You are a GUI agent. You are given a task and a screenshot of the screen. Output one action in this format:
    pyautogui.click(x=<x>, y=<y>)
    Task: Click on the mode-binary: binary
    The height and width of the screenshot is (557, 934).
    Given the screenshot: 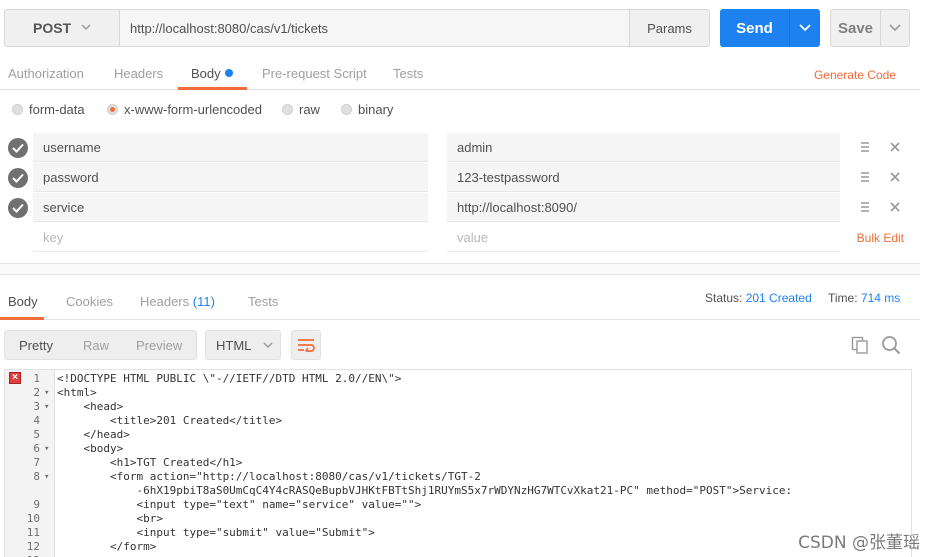 What is the action you would take?
    pyautogui.click(x=367, y=109)
    